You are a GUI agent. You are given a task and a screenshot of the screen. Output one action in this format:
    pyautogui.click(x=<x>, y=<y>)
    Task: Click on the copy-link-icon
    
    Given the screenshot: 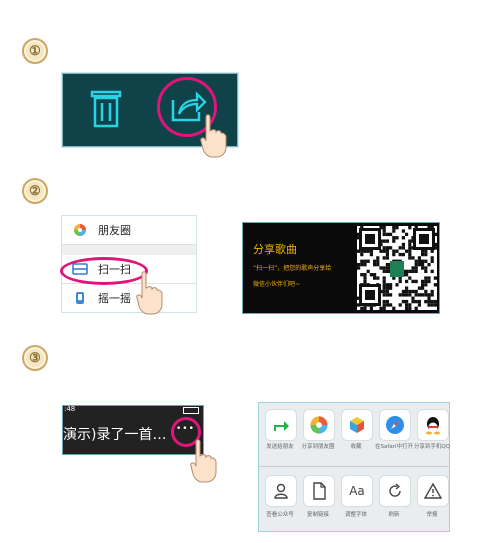 What is the action you would take?
    pyautogui.click(x=319, y=491)
    